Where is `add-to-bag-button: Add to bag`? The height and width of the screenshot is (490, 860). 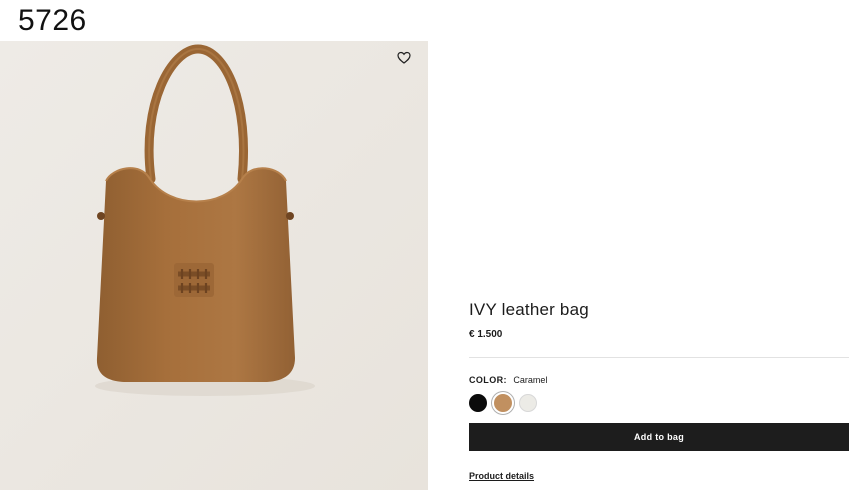 add-to-bag-button: Add to bag is located at coordinates (659, 437).